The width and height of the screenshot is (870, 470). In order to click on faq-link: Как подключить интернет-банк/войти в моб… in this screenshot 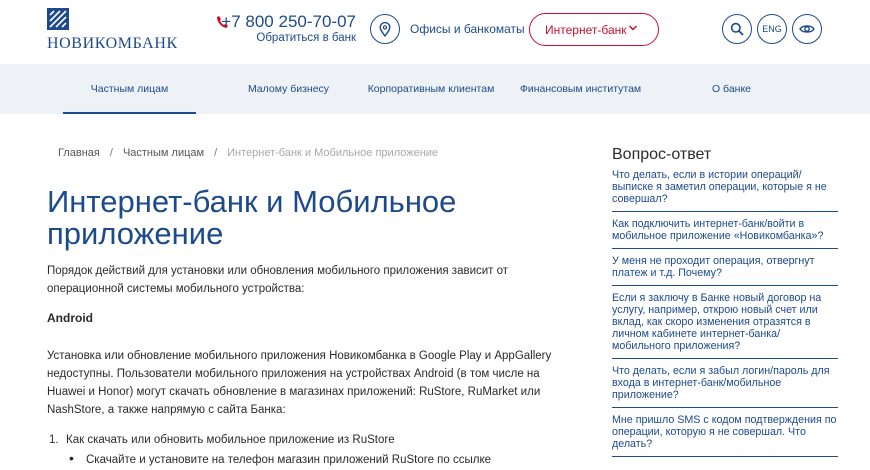, I will do `click(725, 233)`.